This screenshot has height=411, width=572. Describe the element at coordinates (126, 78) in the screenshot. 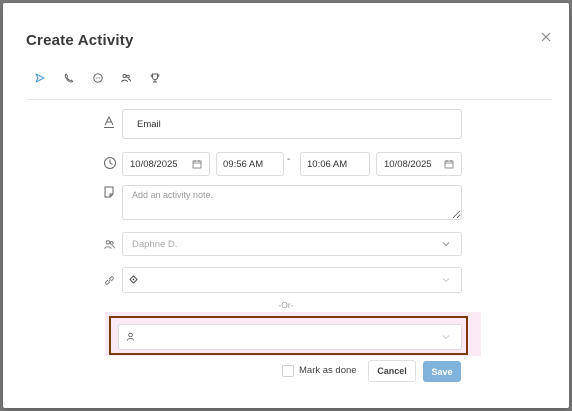

I see `people-icon` at that location.